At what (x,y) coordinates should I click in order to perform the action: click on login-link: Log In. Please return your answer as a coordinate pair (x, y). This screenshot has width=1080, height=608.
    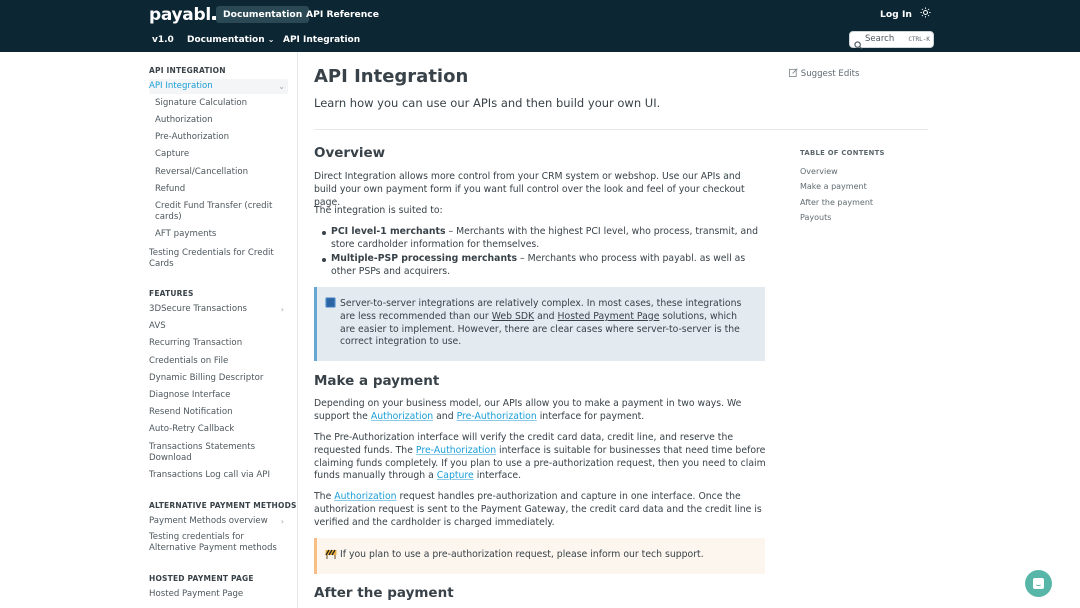
    Looking at the image, I should click on (896, 14).